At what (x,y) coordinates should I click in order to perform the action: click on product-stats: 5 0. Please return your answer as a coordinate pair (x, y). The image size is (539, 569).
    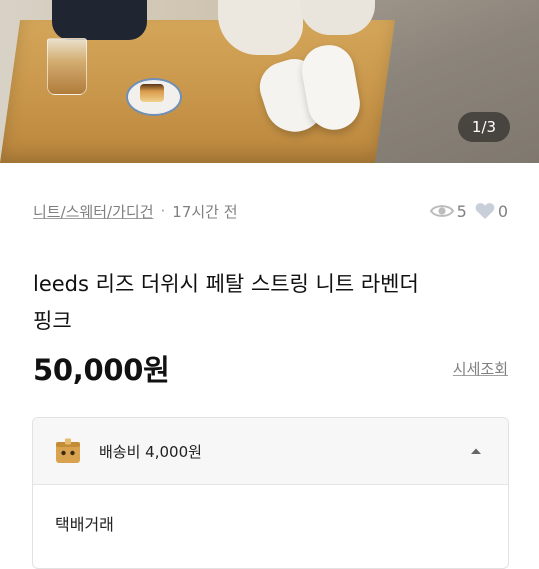
    Looking at the image, I should click on (465, 211).